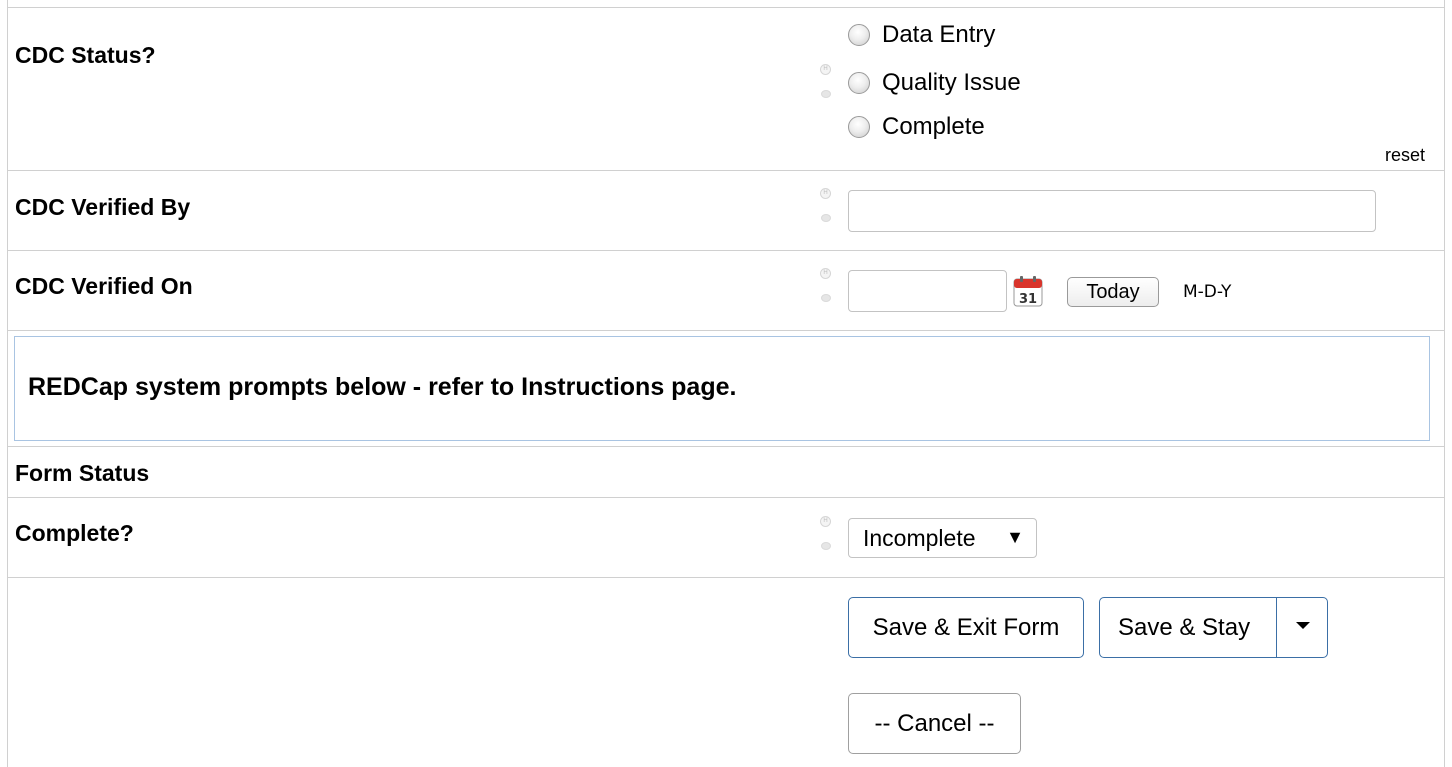 Image resolution: width=1452 pixels, height=767 pixels. What do you see at coordinates (7, 383) in the screenshot?
I see `table-left-border` at bounding box center [7, 383].